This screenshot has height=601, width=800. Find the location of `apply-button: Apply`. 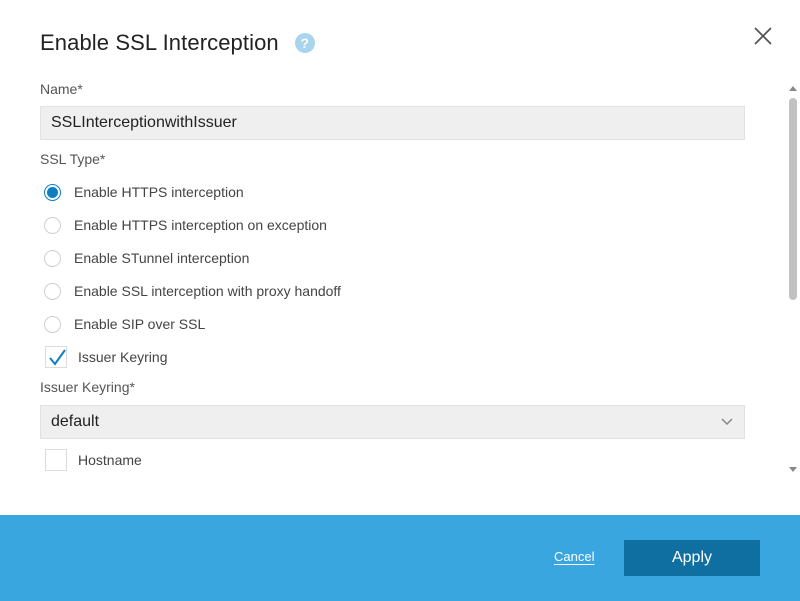

apply-button: Apply is located at coordinates (692, 558).